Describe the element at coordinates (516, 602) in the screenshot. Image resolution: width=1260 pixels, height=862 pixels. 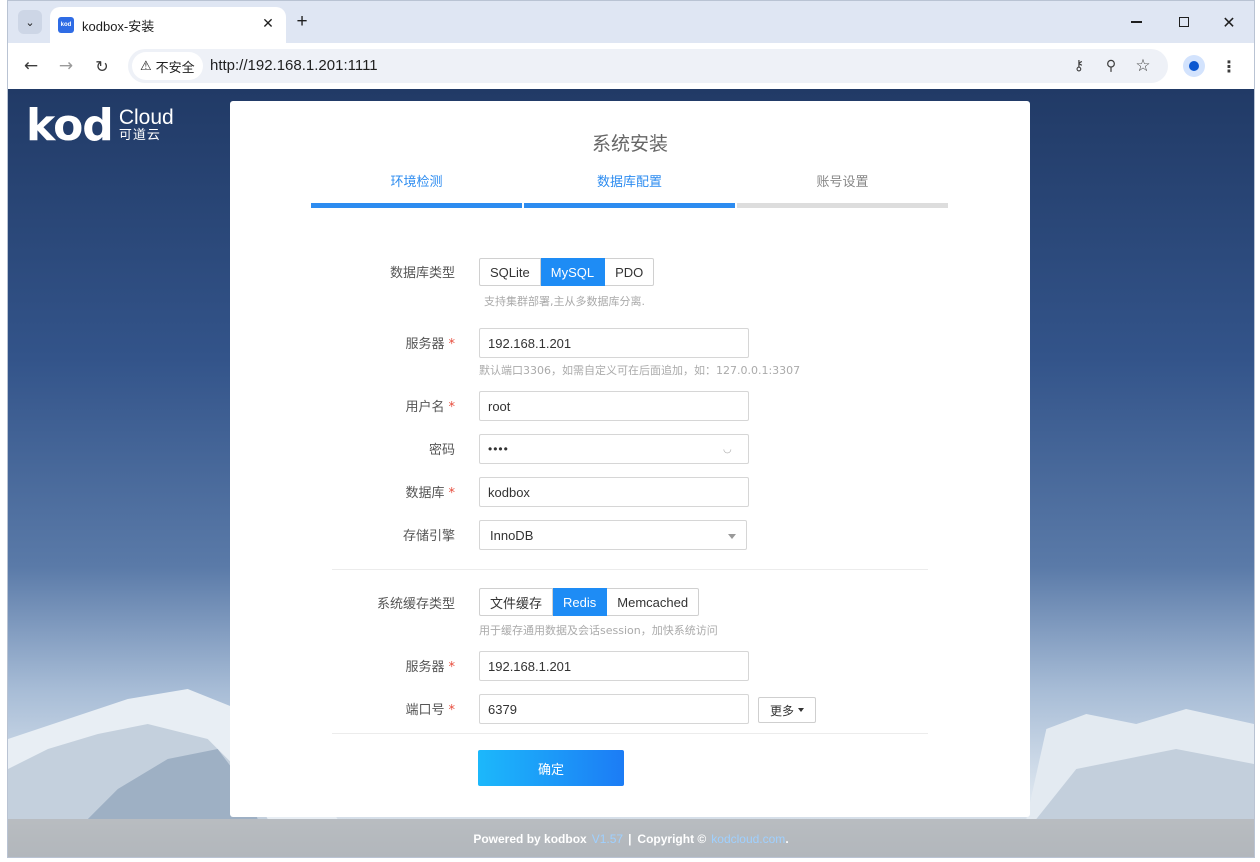
I see `cache-type-file: 文件缓存` at that location.